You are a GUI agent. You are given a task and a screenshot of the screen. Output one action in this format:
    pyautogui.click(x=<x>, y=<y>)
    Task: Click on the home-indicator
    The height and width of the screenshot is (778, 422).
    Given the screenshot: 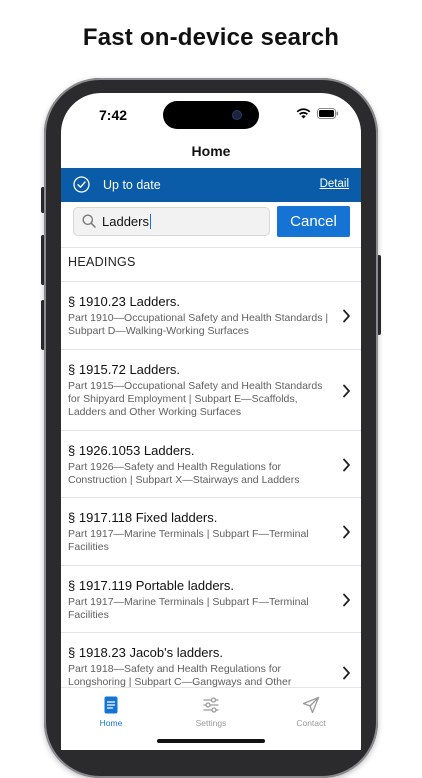 What is the action you would take?
    pyautogui.click(x=211, y=741)
    